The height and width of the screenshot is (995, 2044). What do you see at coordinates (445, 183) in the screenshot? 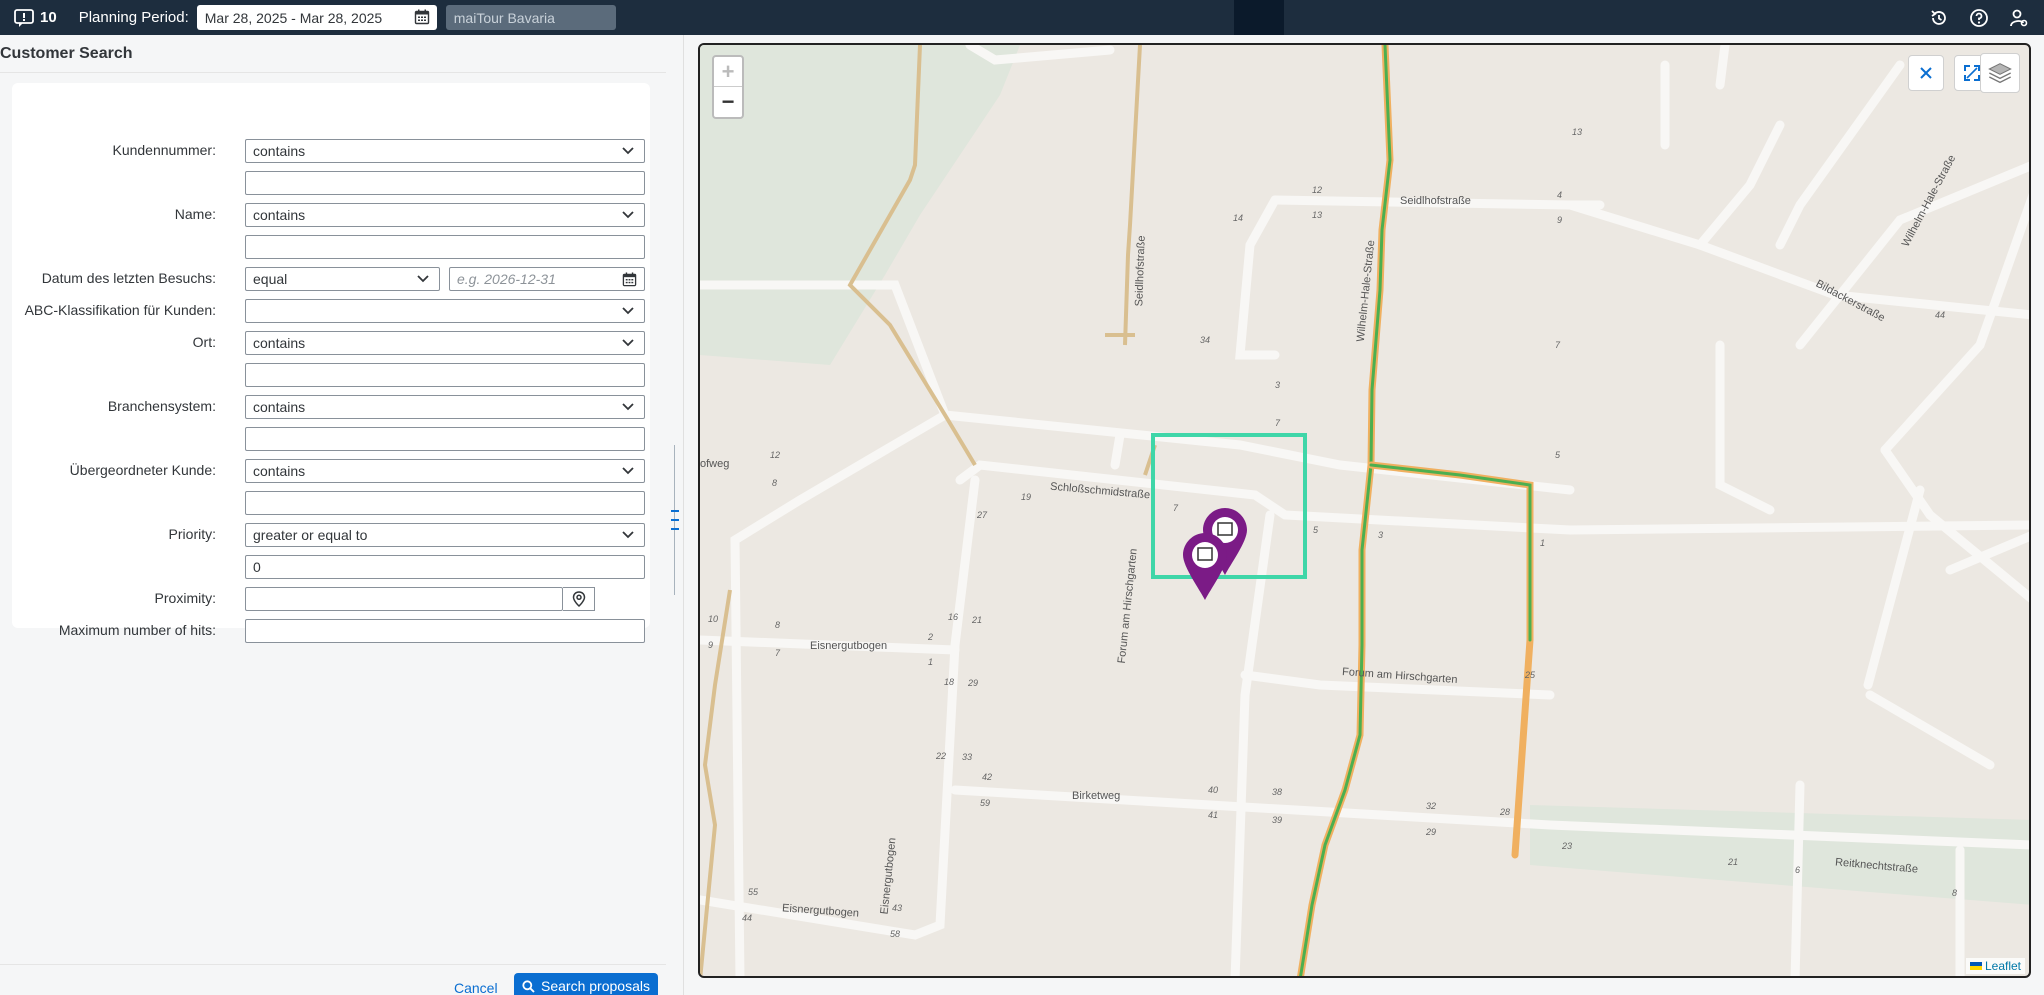
I see `kundennummer-input` at bounding box center [445, 183].